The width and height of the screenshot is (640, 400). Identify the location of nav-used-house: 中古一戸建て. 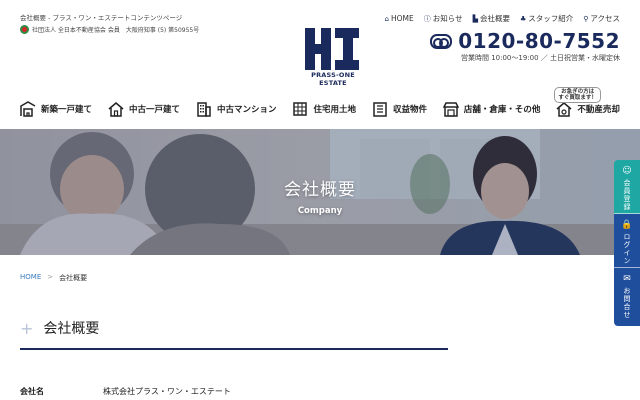
(144, 109).